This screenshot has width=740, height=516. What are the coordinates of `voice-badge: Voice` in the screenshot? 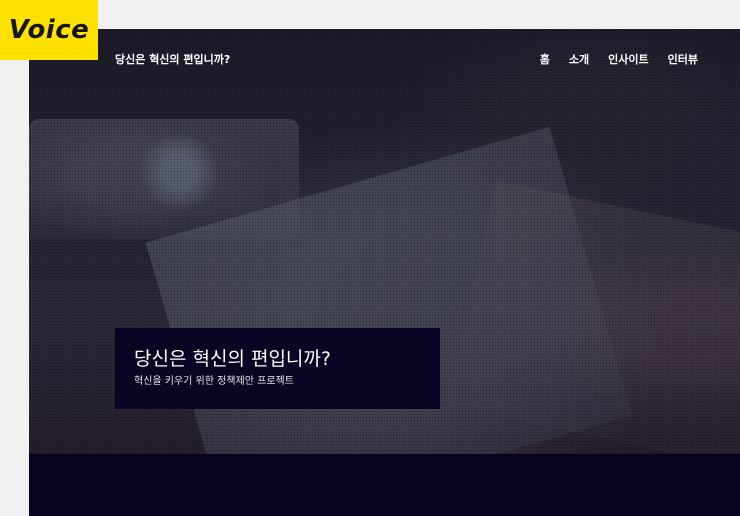 It's located at (49, 30).